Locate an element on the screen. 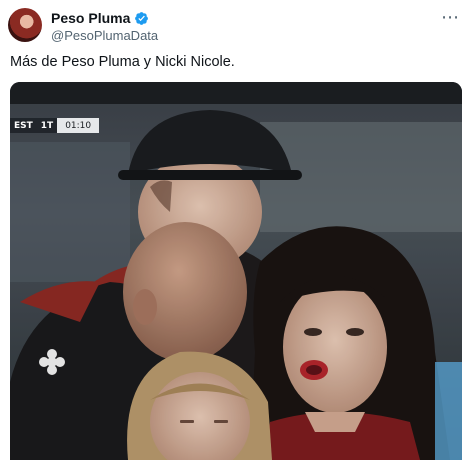 This screenshot has width=474, height=460. more-horizontal-icon: ⋯ is located at coordinates (450, 17).